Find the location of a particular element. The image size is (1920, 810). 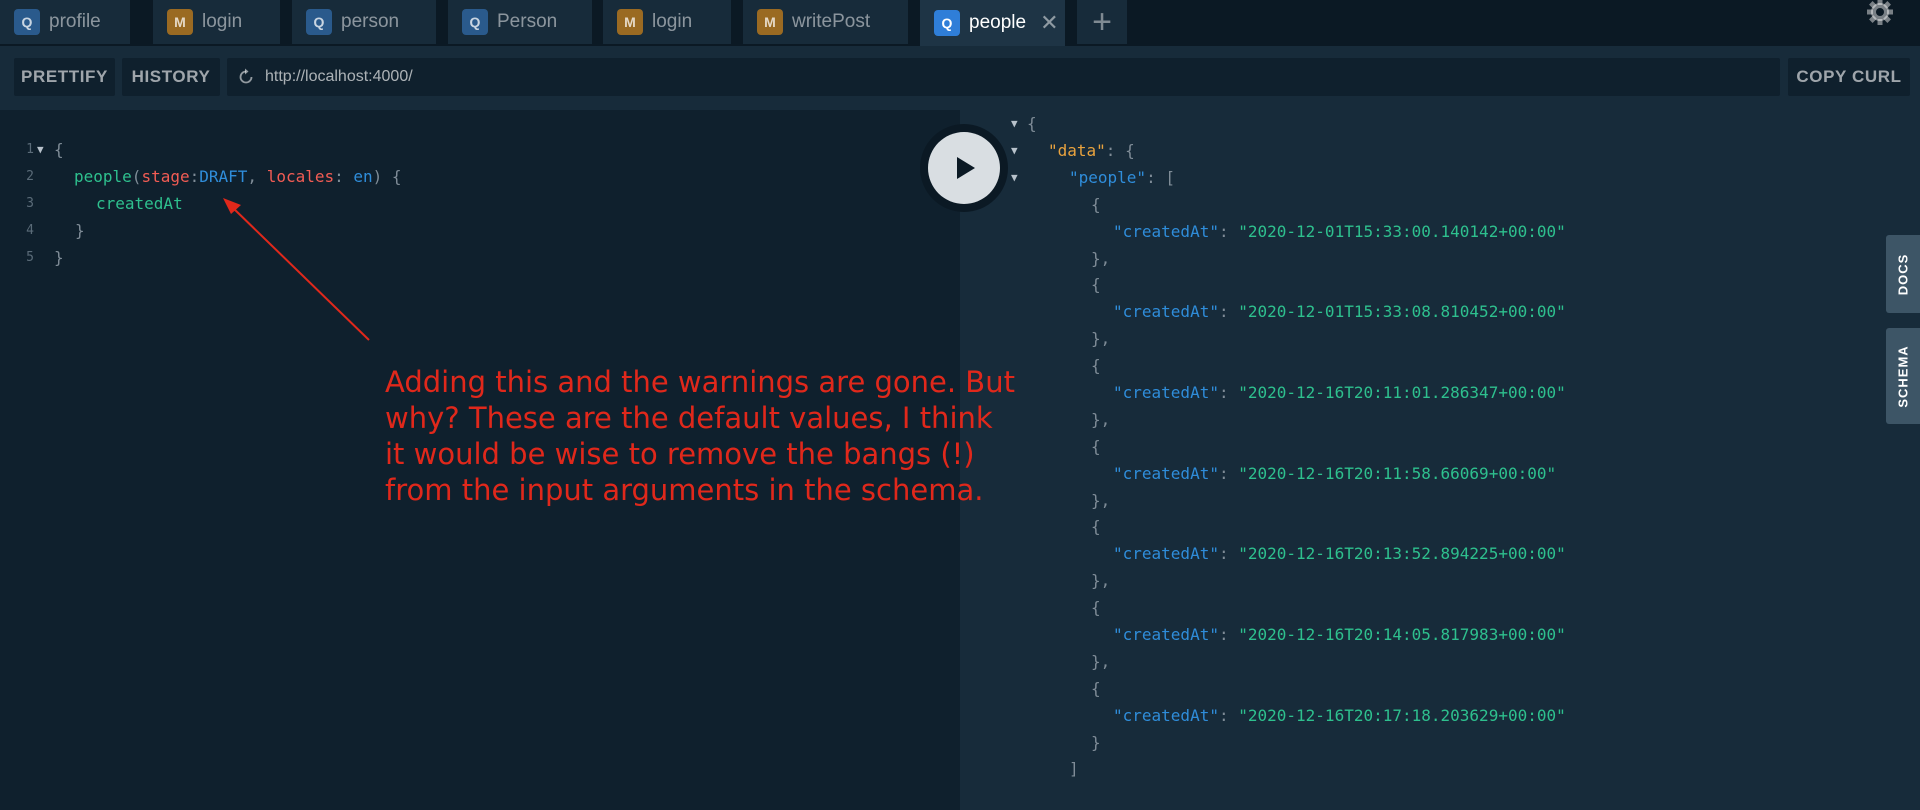

reload-icon is located at coordinates (246, 77).